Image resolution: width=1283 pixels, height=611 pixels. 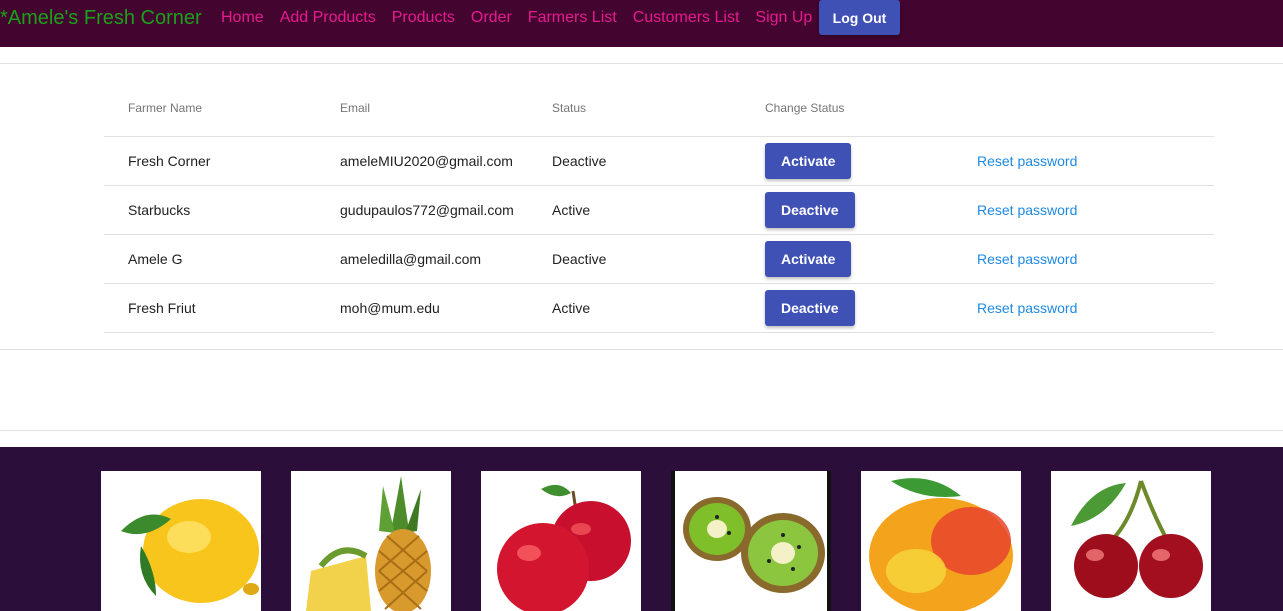 What do you see at coordinates (569, 108) in the screenshot?
I see `header-status: Status` at bounding box center [569, 108].